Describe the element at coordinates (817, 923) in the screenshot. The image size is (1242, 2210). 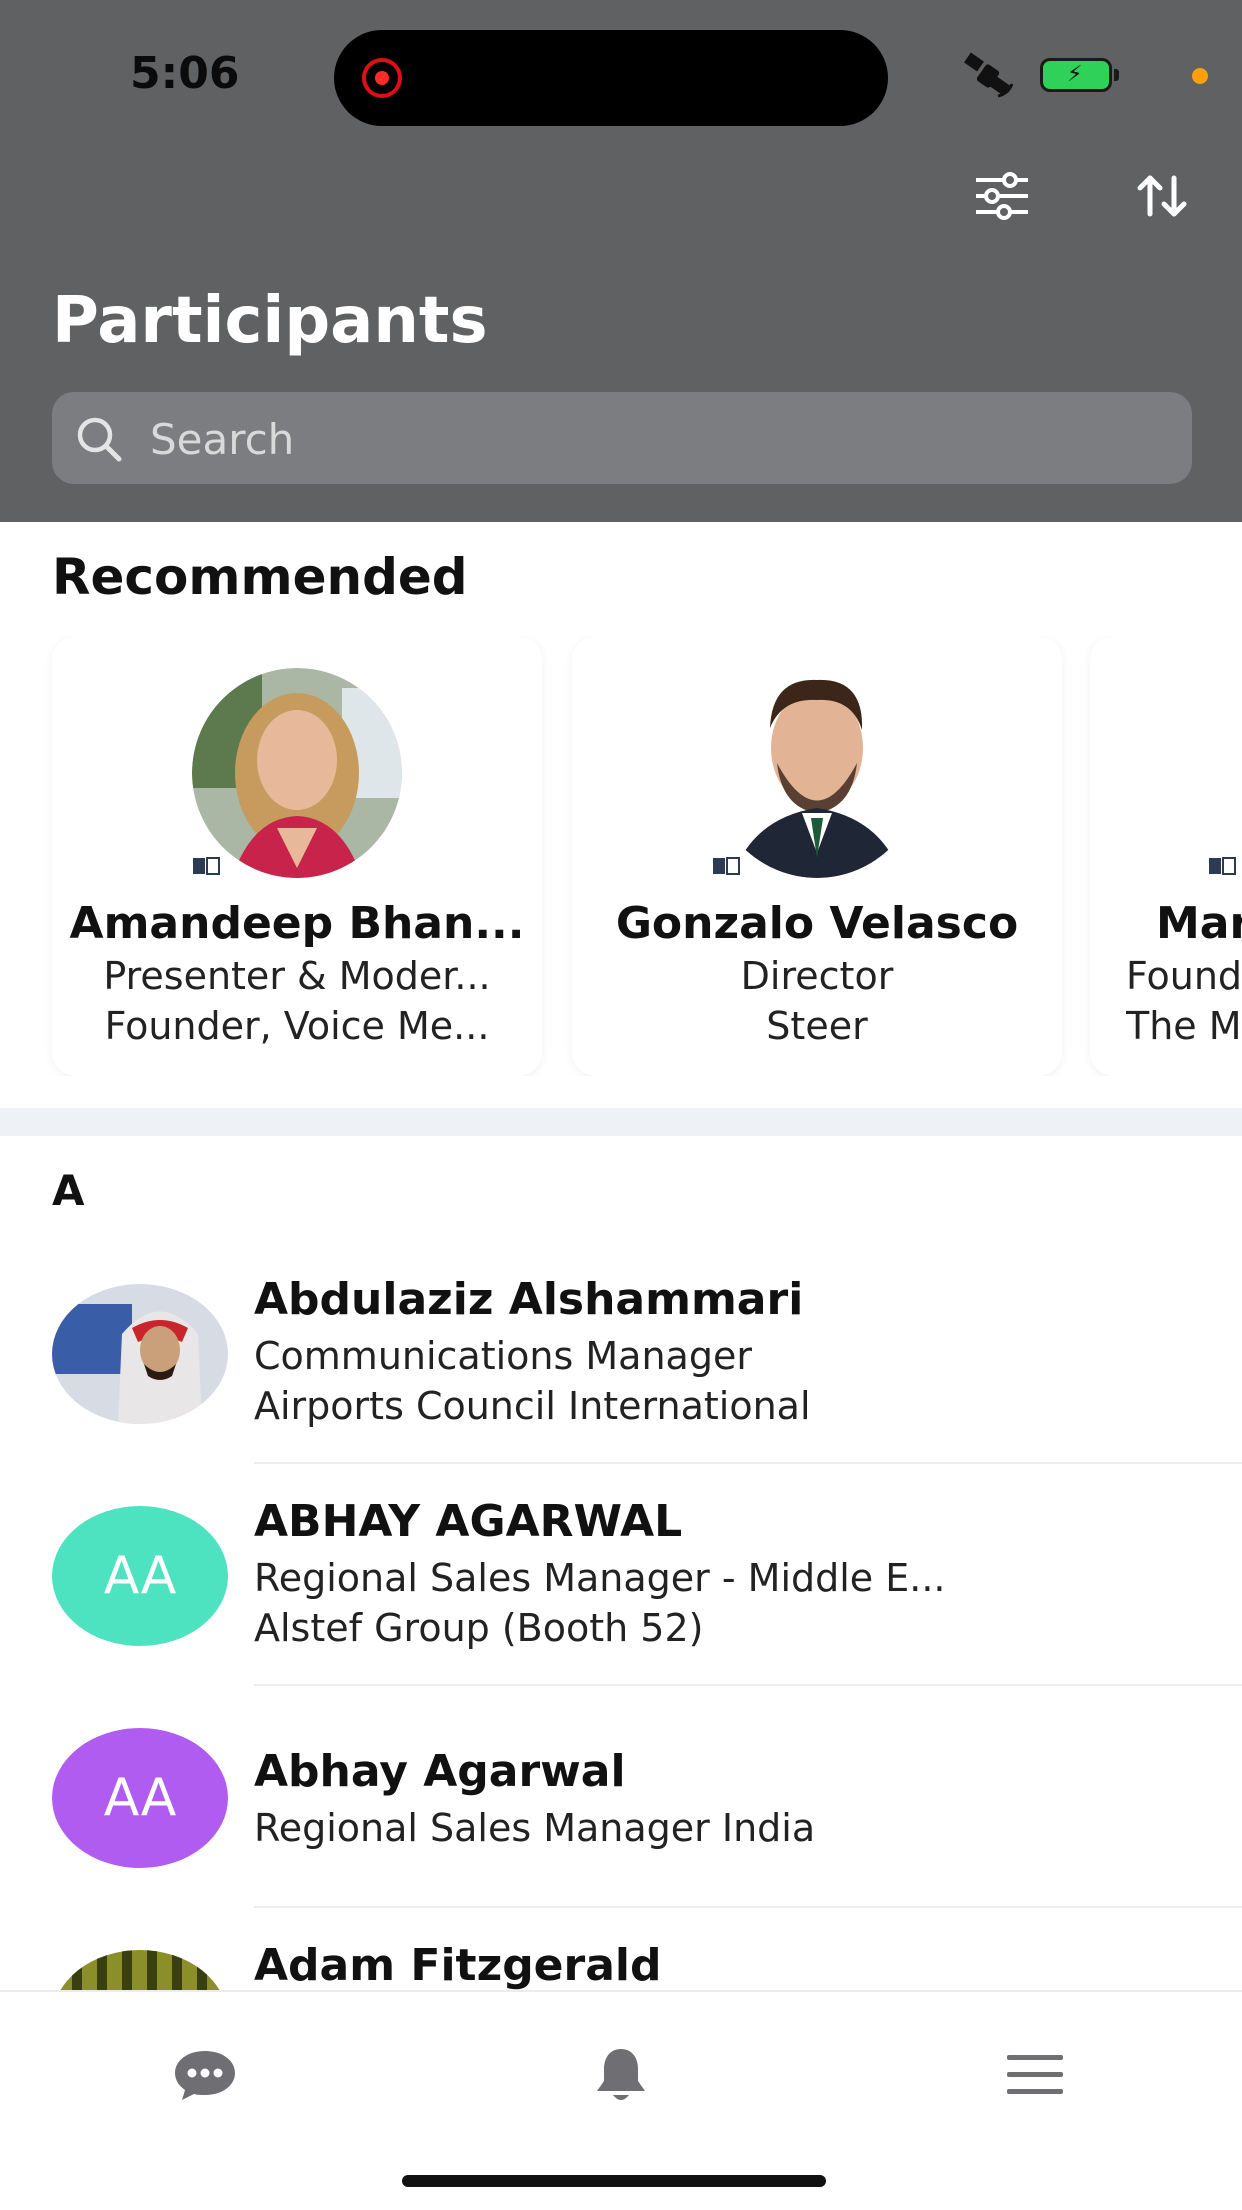
I see `card-name: Gonzalo Velasco` at that location.